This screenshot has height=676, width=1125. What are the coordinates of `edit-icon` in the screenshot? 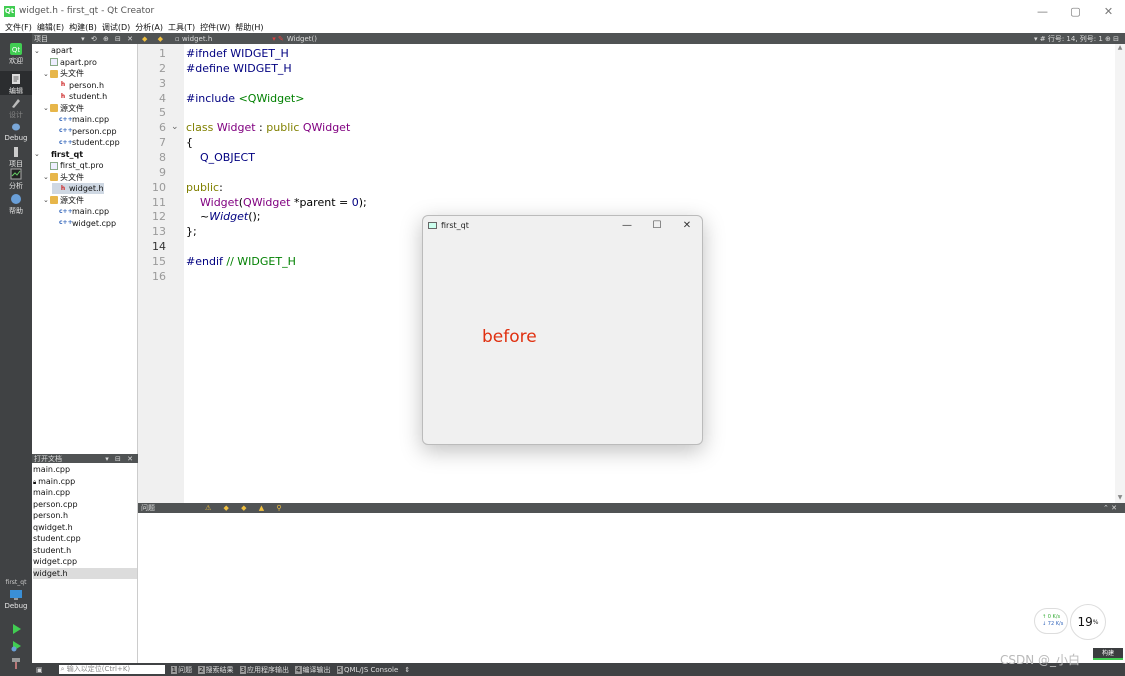 It's located at (16, 79).